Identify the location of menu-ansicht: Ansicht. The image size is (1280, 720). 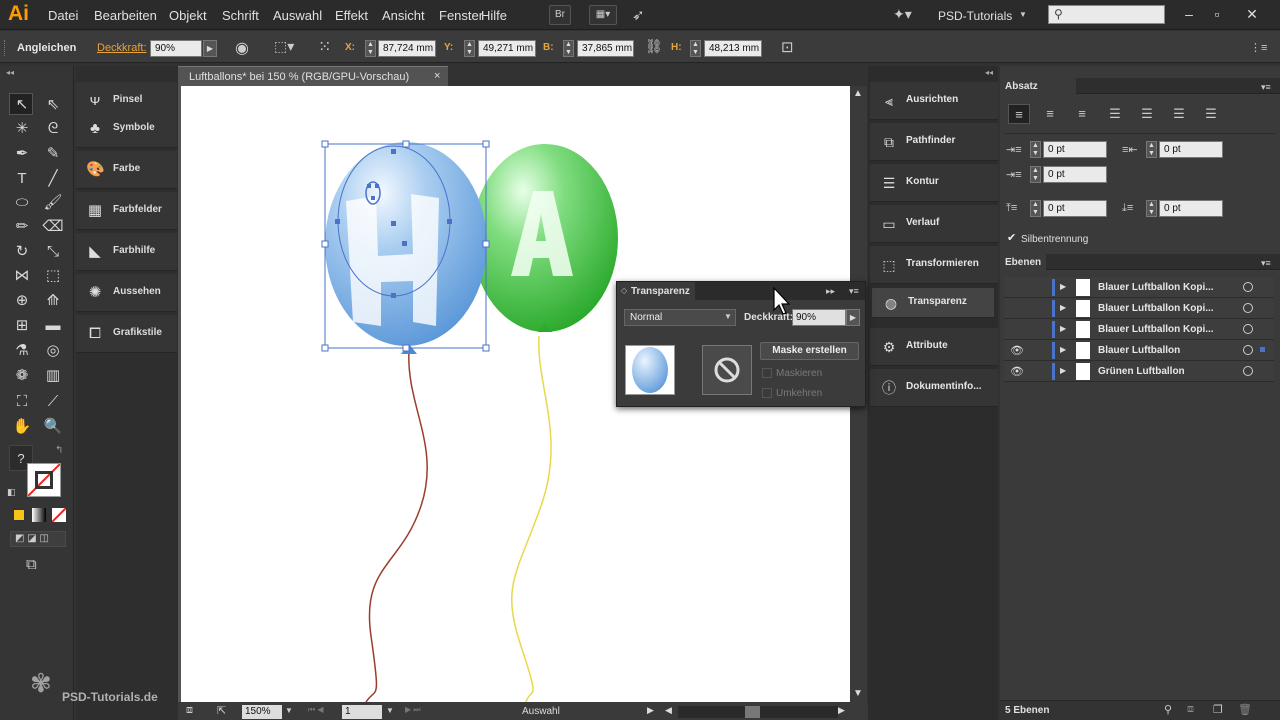
(403, 15).